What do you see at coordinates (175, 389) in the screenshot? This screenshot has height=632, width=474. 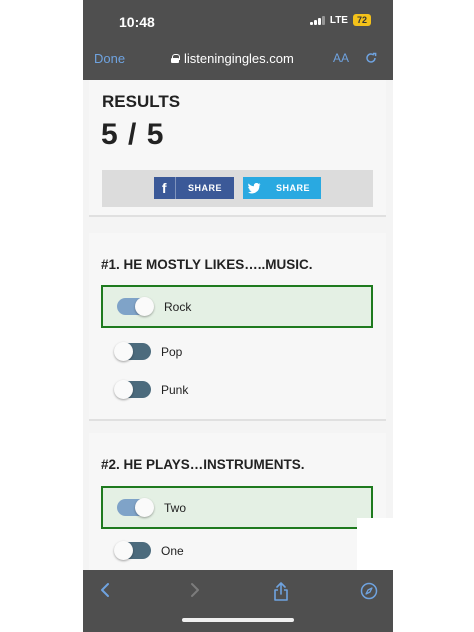 I see `answer-label: Punk` at bounding box center [175, 389].